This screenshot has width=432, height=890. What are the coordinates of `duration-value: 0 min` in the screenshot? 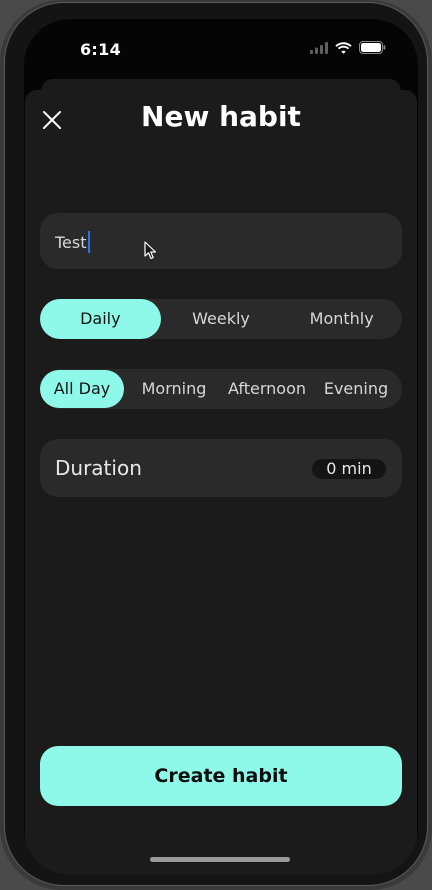 It's located at (349, 469).